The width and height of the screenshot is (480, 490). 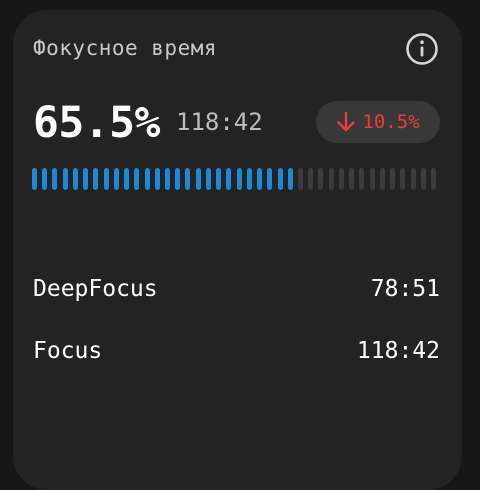 I want to click on row-value-focus: 118:42, so click(x=398, y=351).